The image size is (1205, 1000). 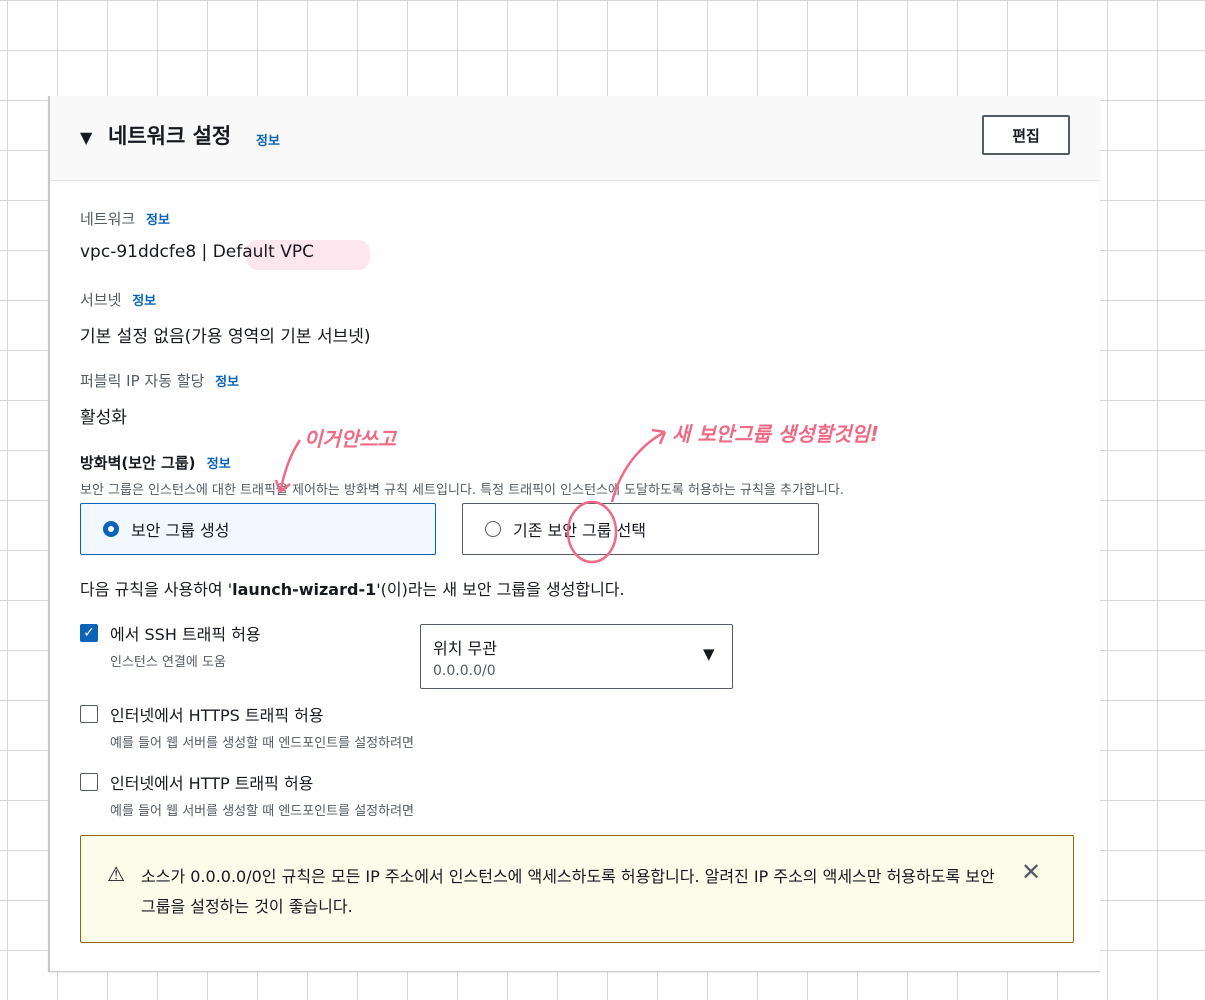 I want to click on firewall-label-row: 방화벽(보안 그룹) 정보, so click(x=155, y=462).